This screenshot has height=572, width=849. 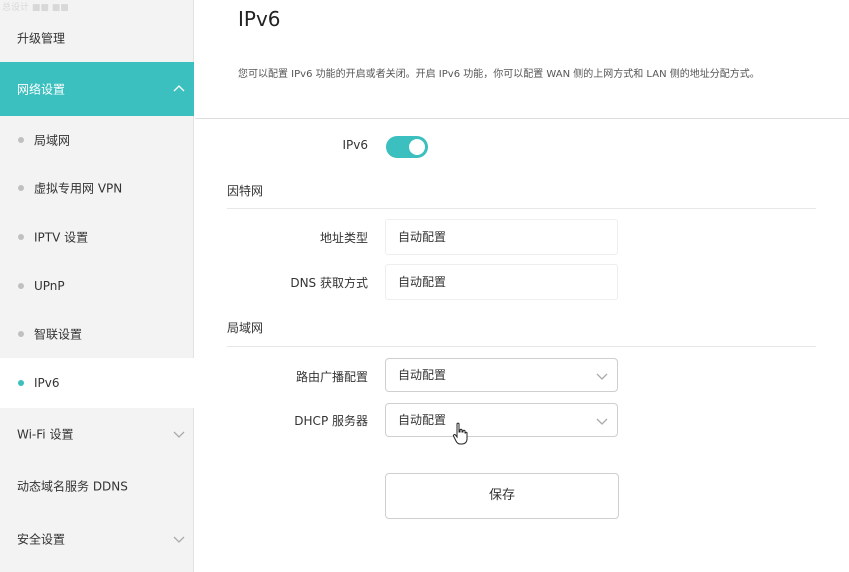 What do you see at coordinates (331, 421) in the screenshot?
I see `dhcp-server-label: DHCP 服务器` at bounding box center [331, 421].